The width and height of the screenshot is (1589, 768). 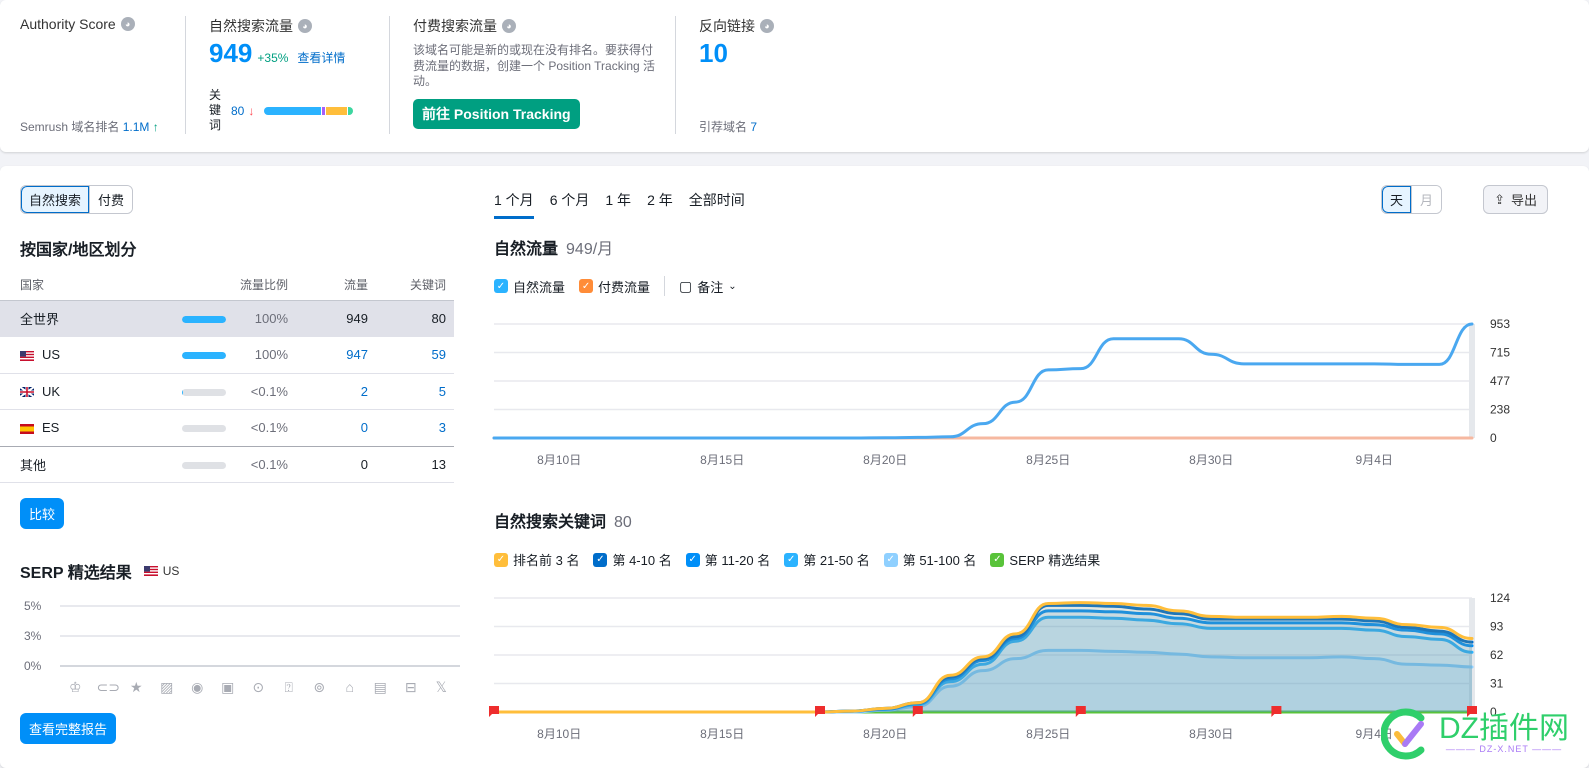 I want to click on jobs-icon: ⊟, so click(x=411, y=687).